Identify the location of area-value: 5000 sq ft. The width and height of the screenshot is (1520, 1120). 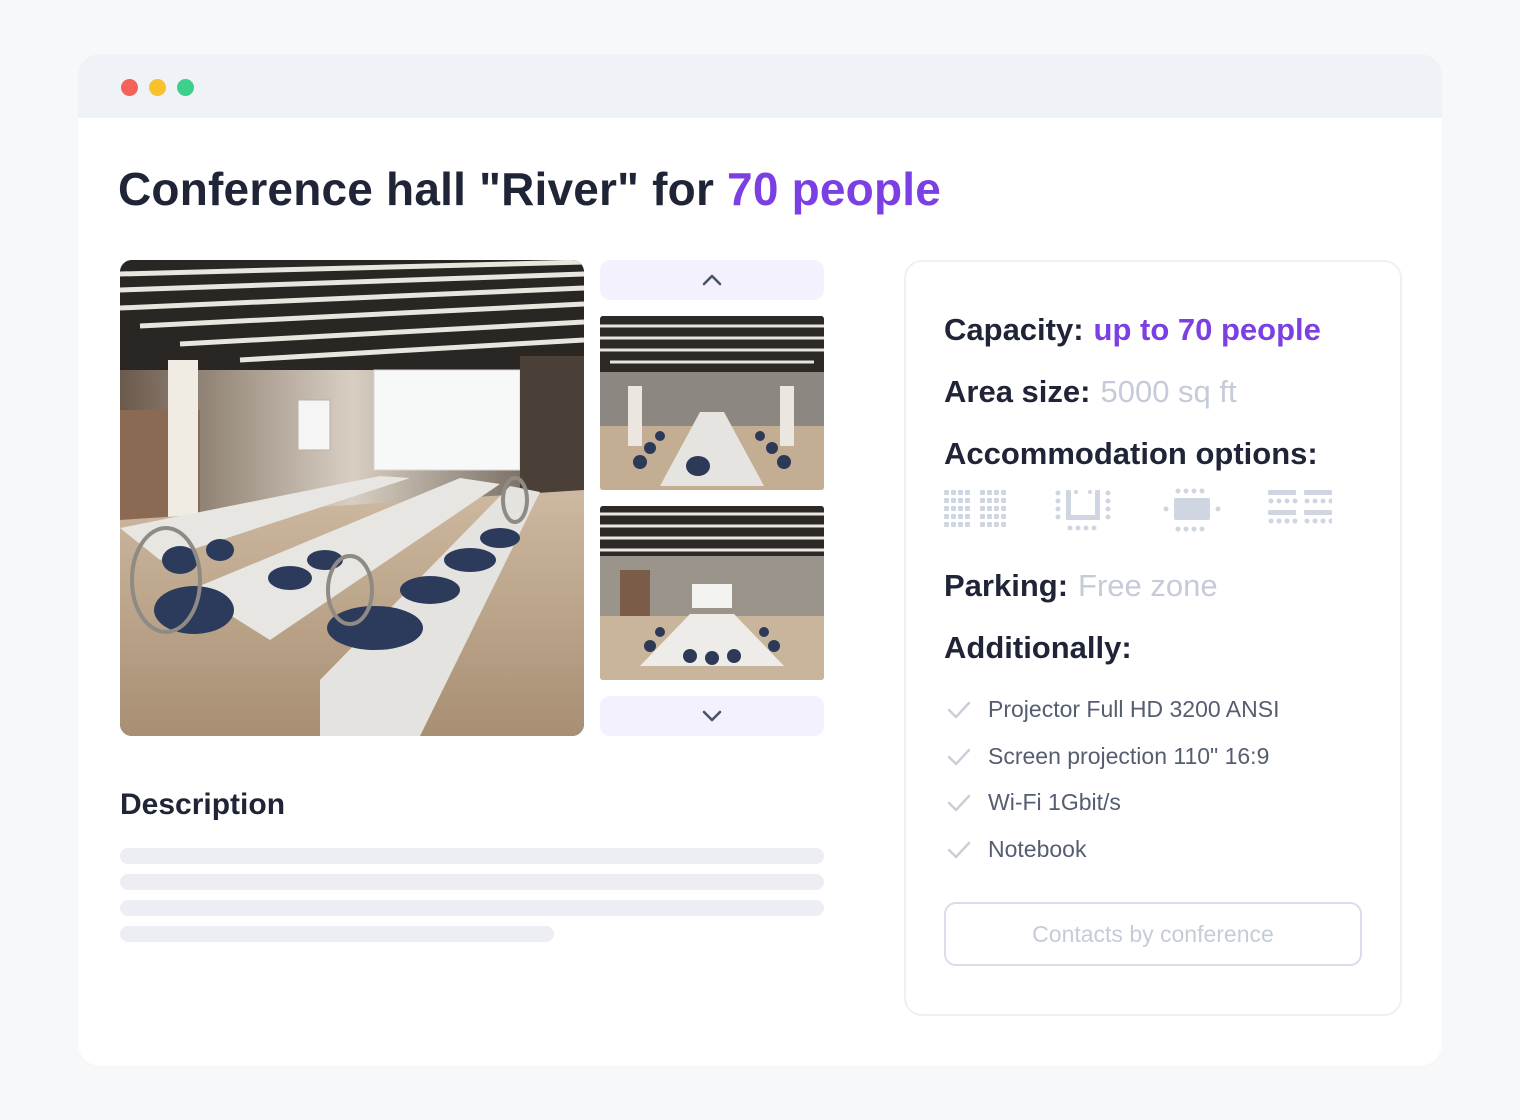
(1168, 391).